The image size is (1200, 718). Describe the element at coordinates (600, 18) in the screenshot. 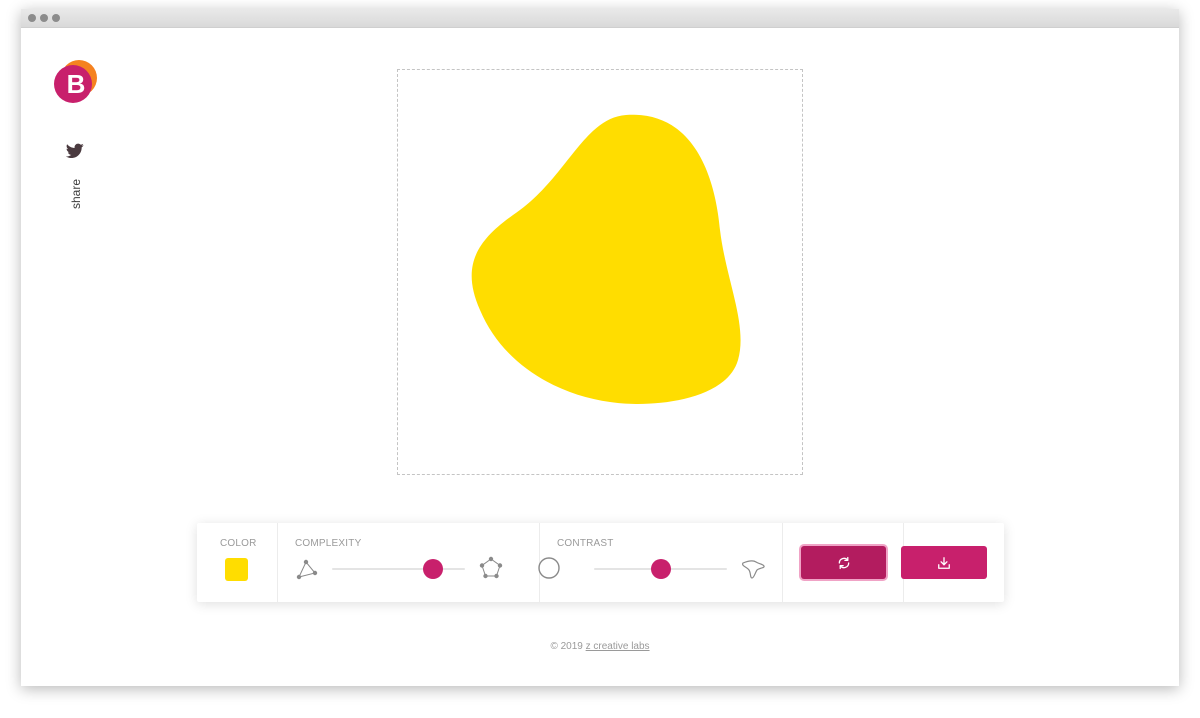

I see `window-titlebar` at that location.